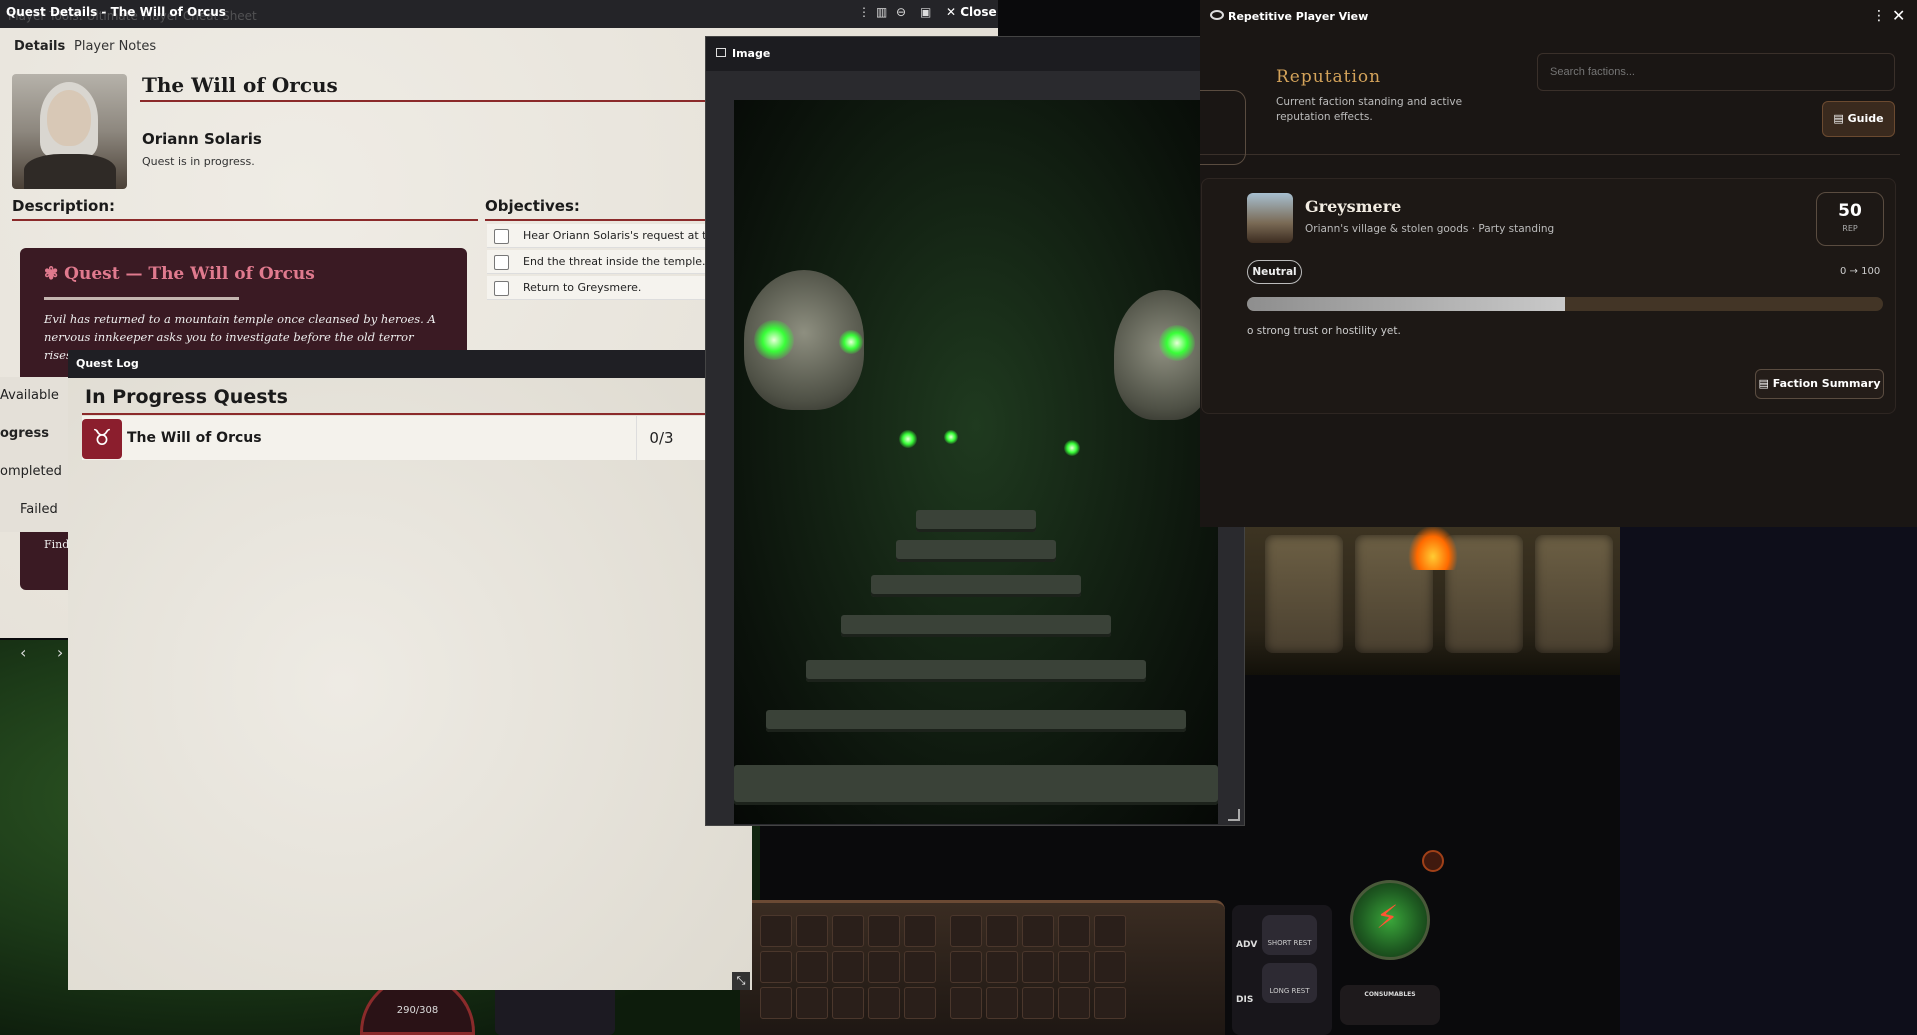  What do you see at coordinates (34, 472) in the screenshot?
I see `sidebar-item-completed: ompleted` at bounding box center [34, 472].